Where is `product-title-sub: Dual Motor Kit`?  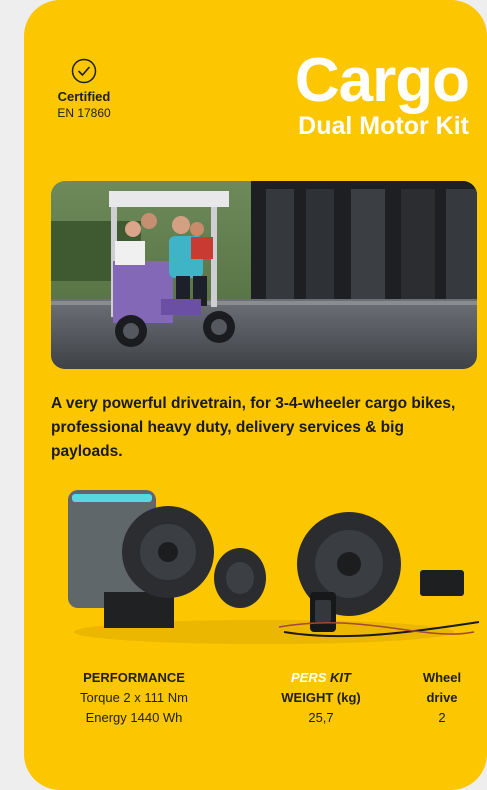 product-title-sub: Dual Motor Kit is located at coordinates (383, 126).